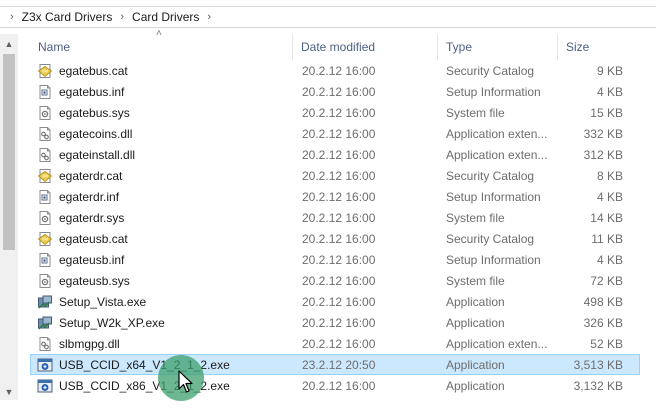  I want to click on file-name-cell: egateusb.cat, so click(162, 238).